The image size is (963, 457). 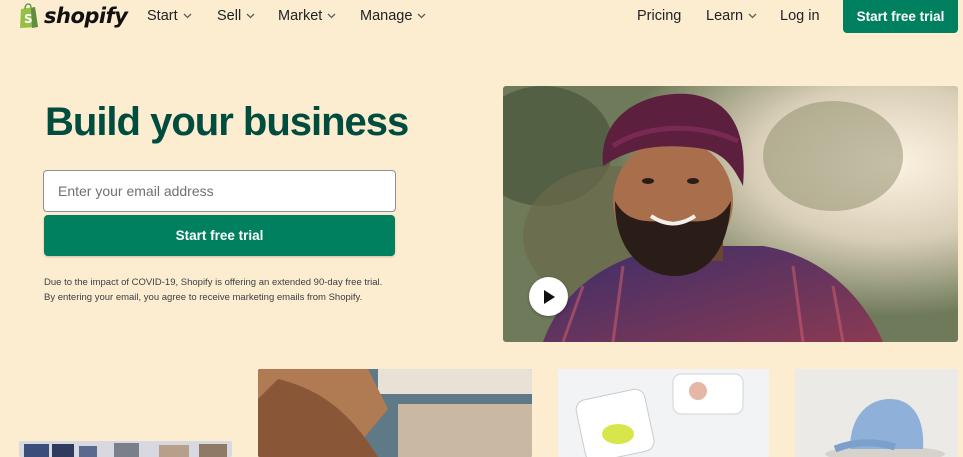 I want to click on nav-item-label: Log in, so click(x=800, y=16).